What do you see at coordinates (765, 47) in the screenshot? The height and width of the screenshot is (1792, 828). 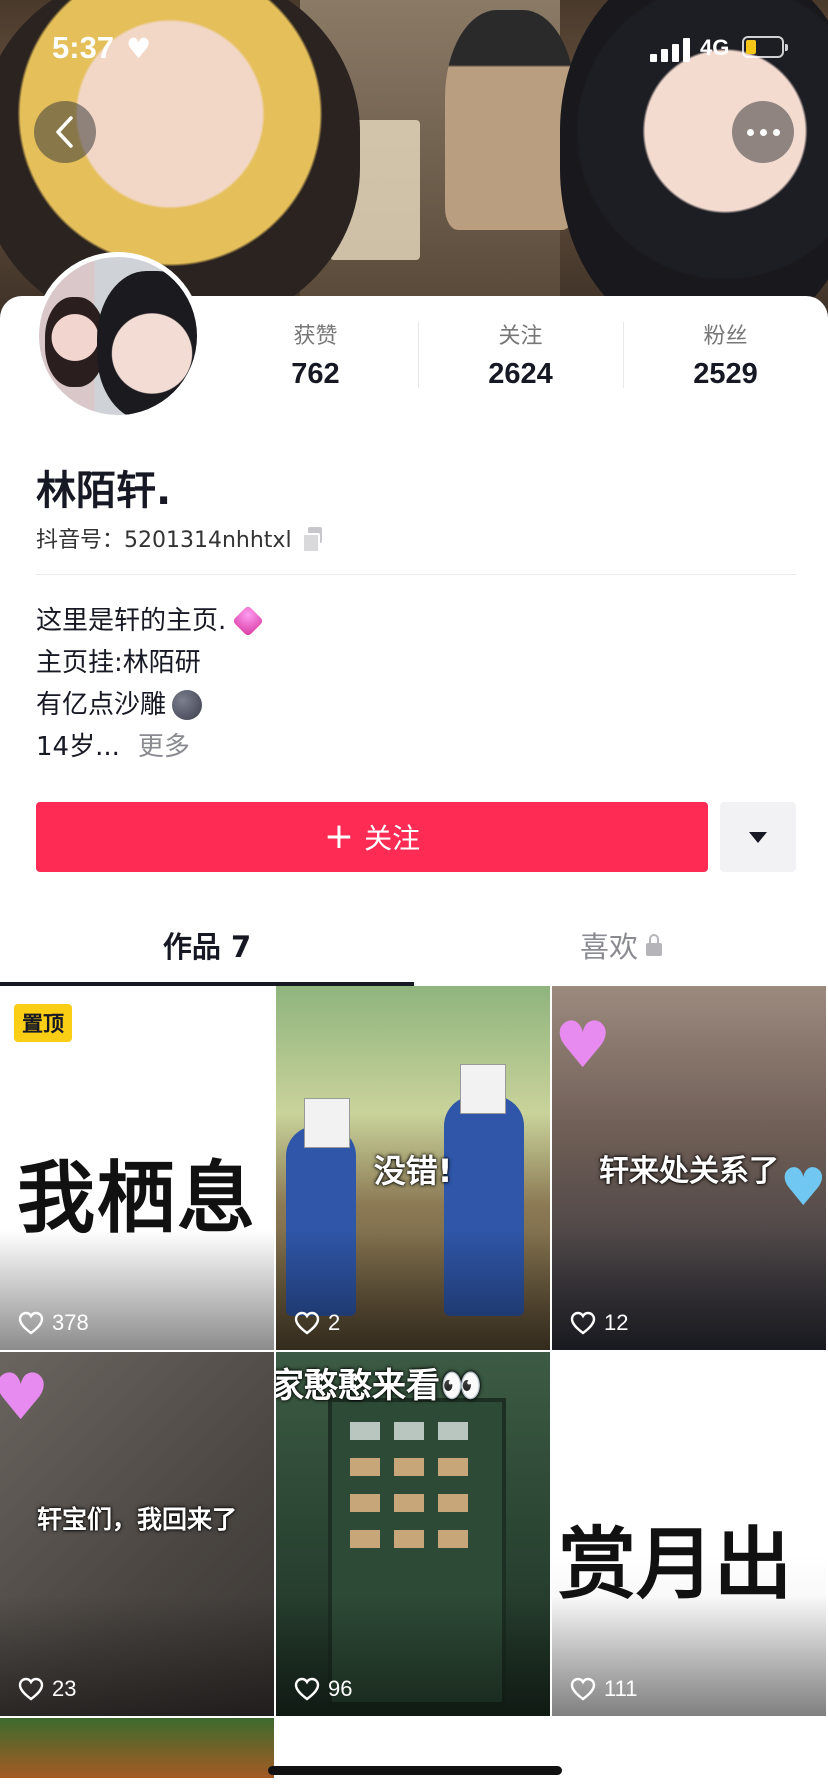 I see `battery-icon` at bounding box center [765, 47].